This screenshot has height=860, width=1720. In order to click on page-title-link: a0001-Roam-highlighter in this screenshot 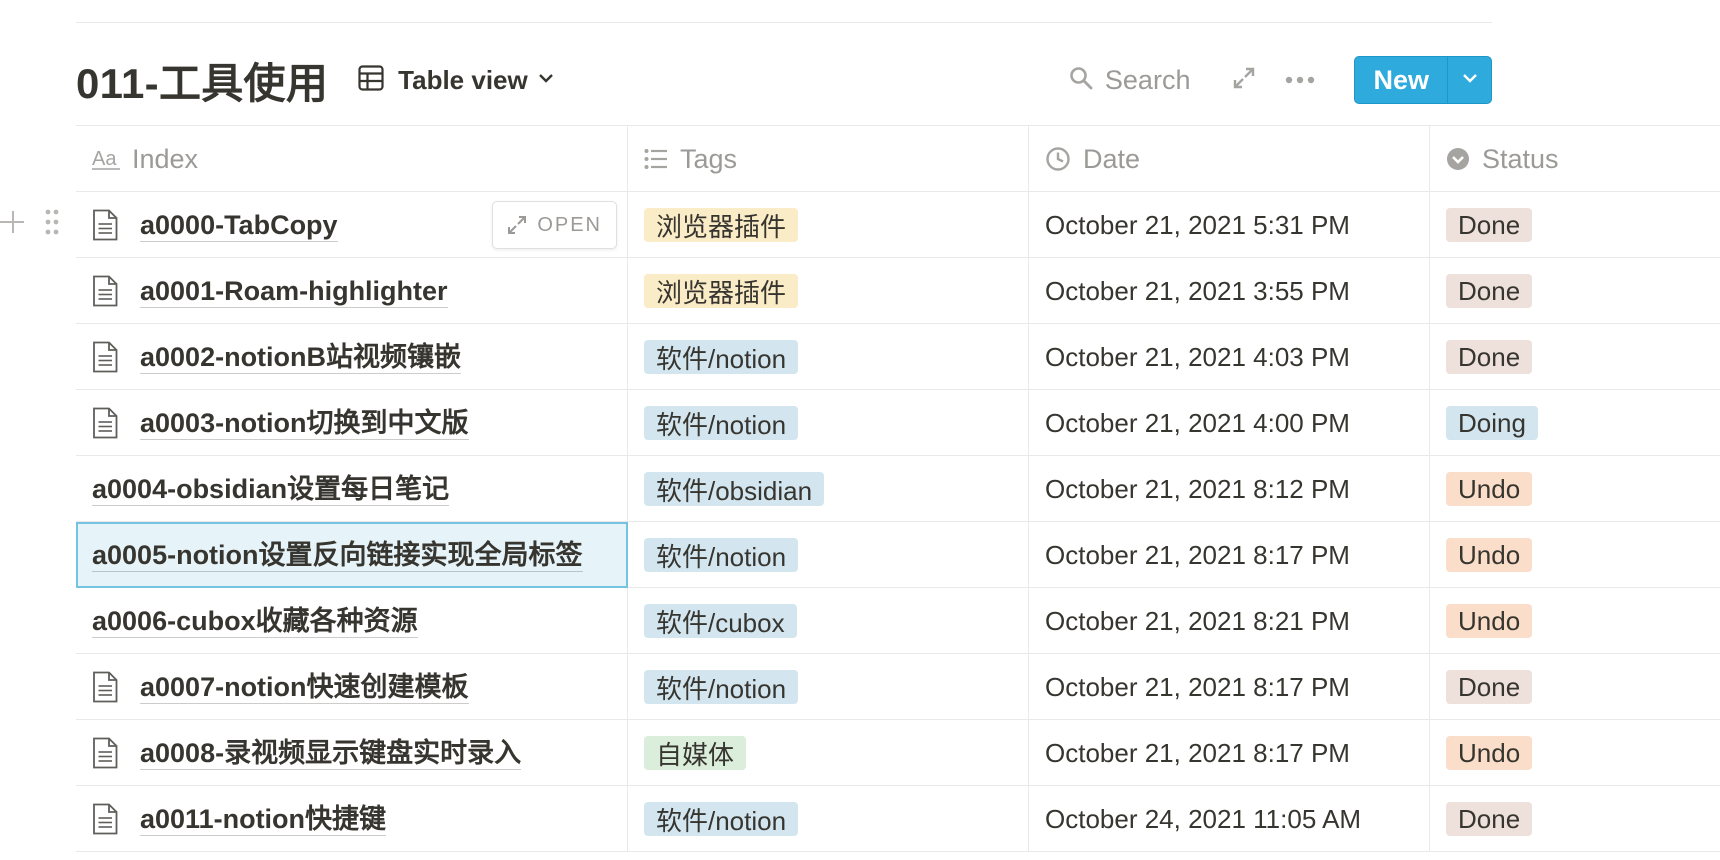, I will do `click(270, 291)`.